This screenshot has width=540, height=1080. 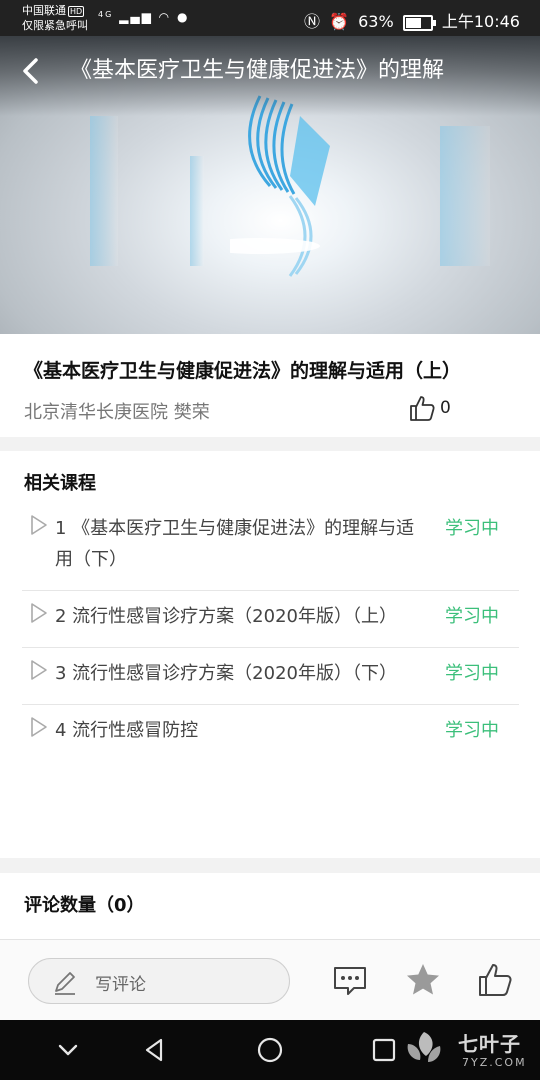 I want to click on status-carrier: 中国联通 HD 仅限紧急呼叫, so click(x=55, y=18).